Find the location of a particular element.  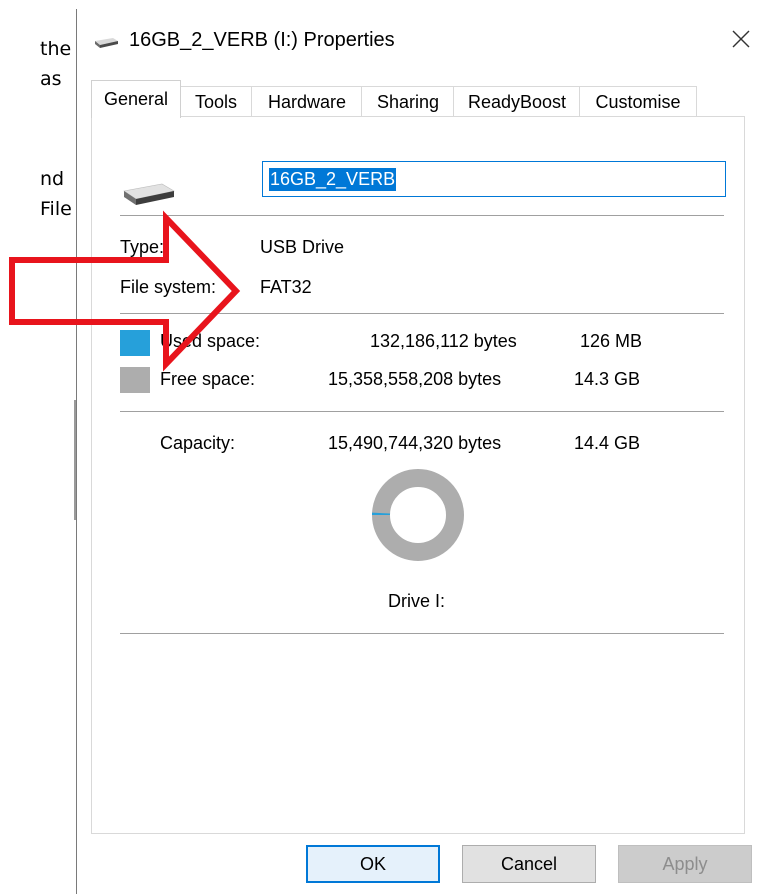

close-button is located at coordinates (740, 39).